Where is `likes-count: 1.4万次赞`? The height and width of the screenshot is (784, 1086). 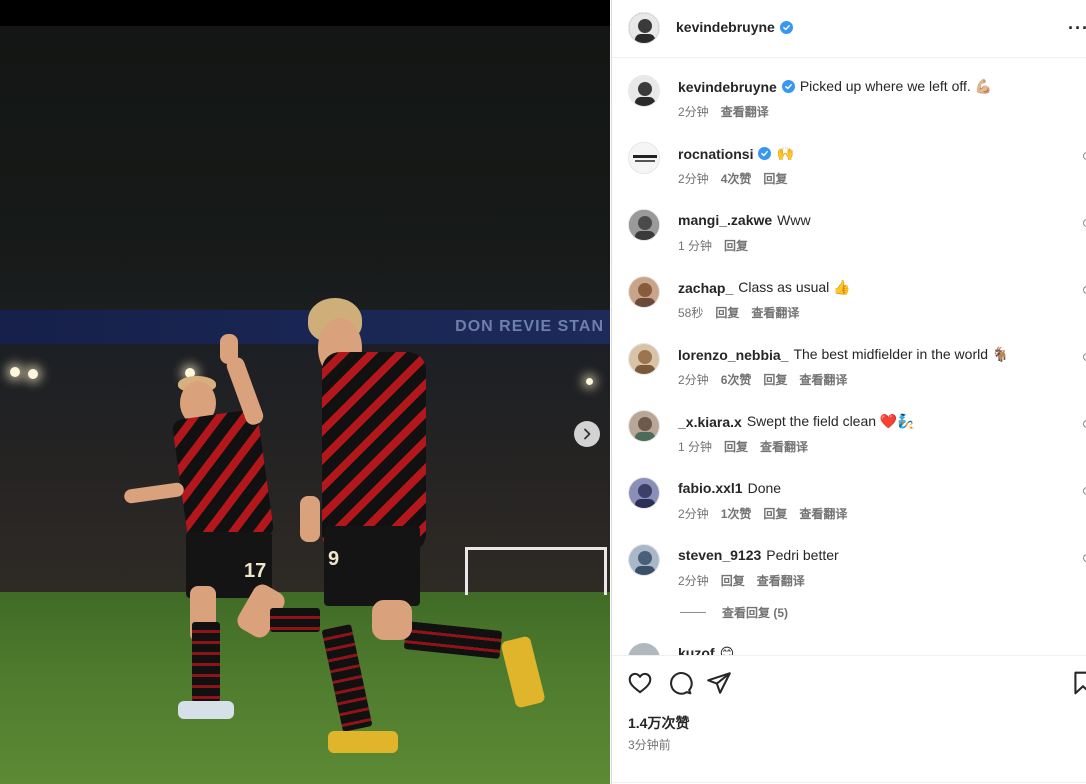 likes-count: 1.4万次赞 is located at coordinates (658, 723).